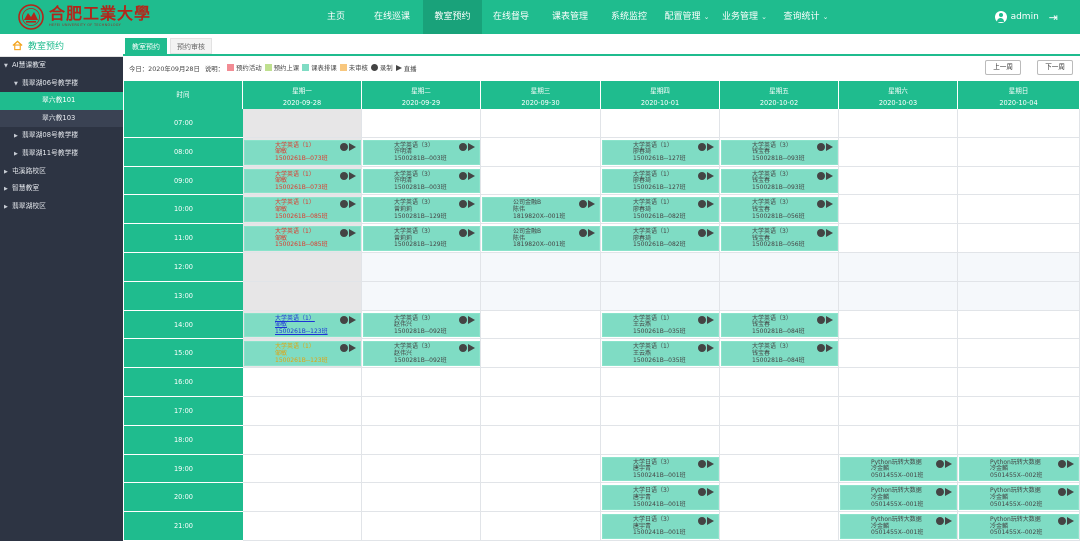  What do you see at coordinates (1003, 67) in the screenshot?
I see `prev-week-button: 上一周` at bounding box center [1003, 67].